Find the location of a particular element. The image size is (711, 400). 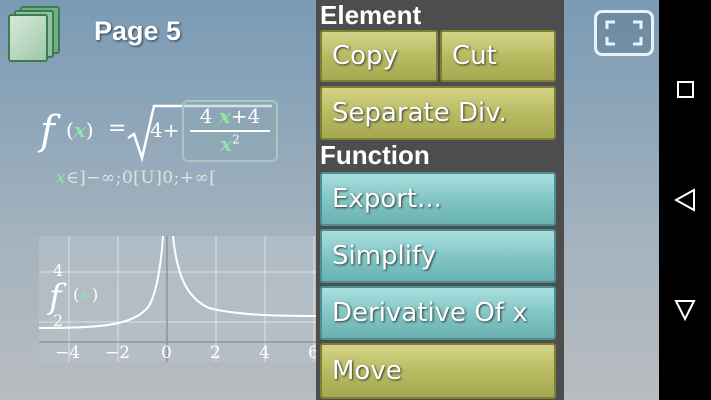

system-navigation-bar is located at coordinates (685, 200).